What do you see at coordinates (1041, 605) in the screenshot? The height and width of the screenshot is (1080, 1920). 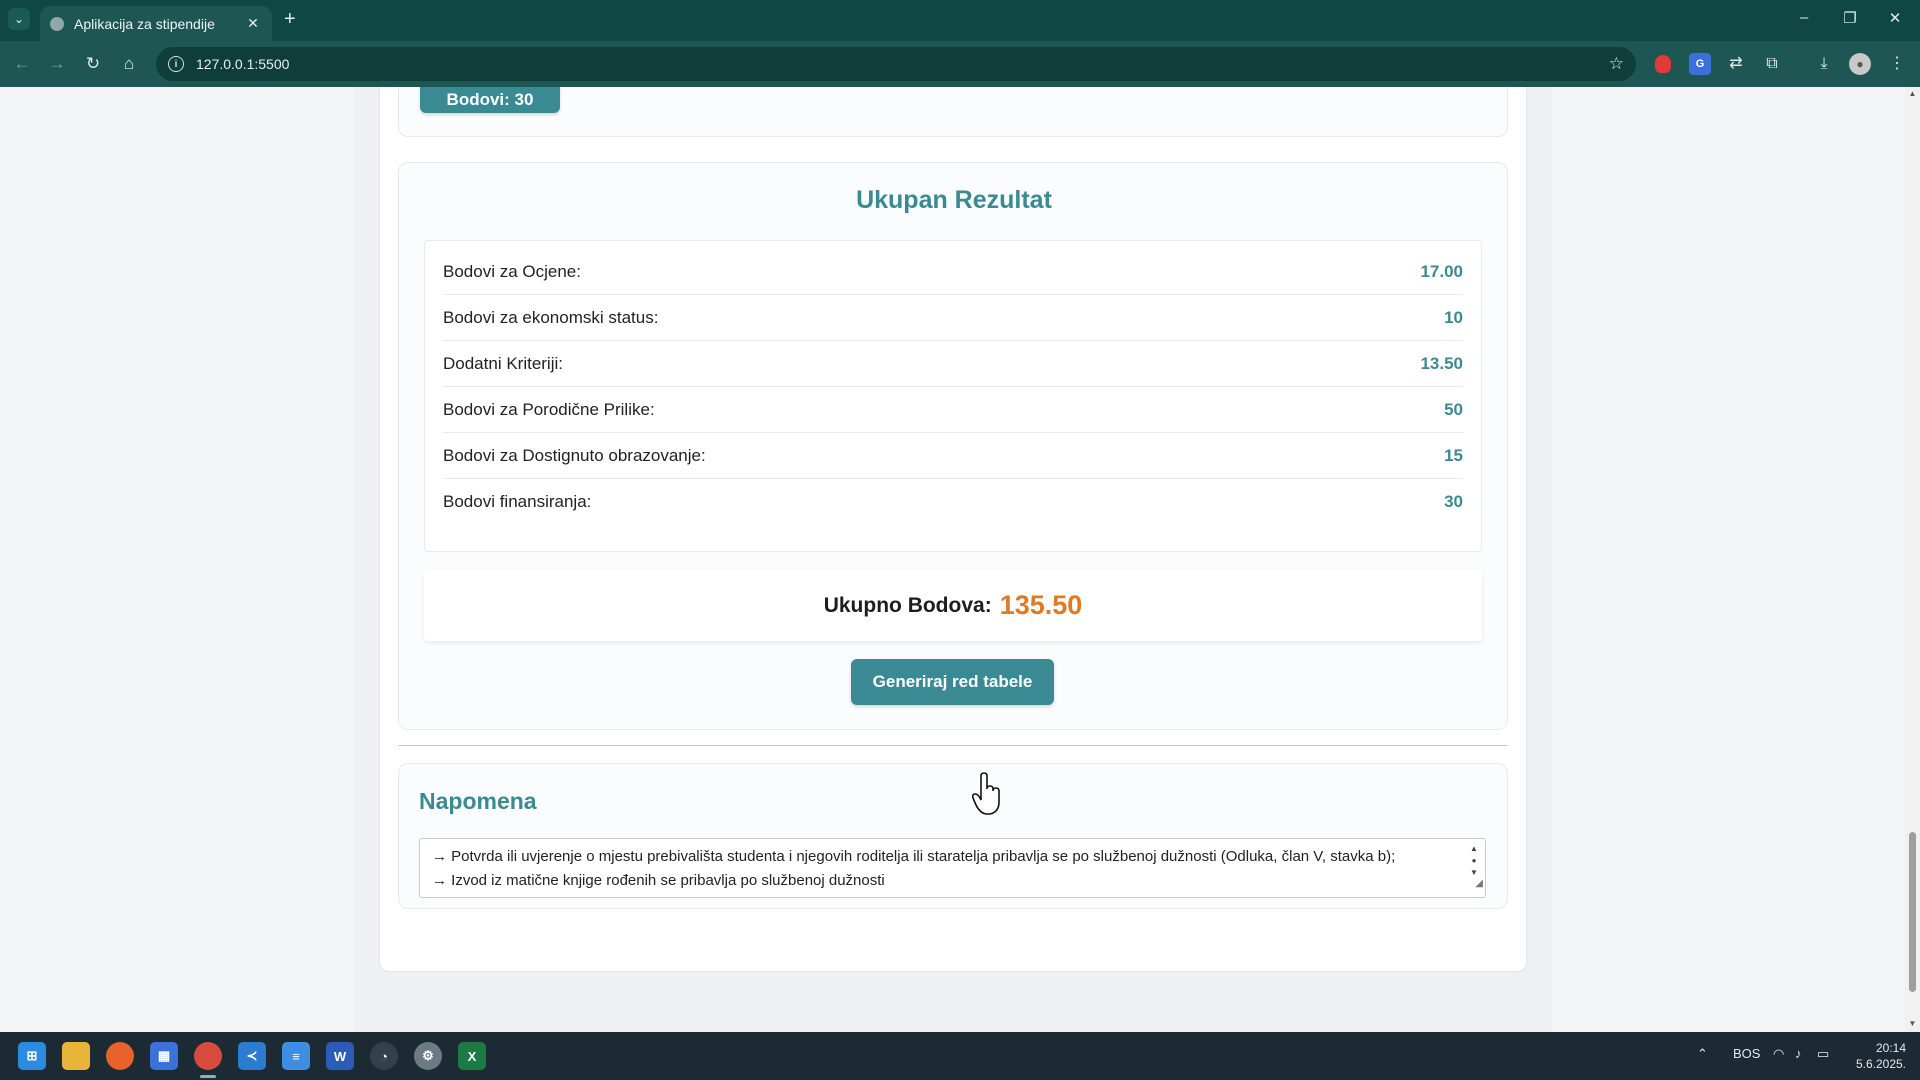 I see `total-points-value: 135.50` at bounding box center [1041, 605].